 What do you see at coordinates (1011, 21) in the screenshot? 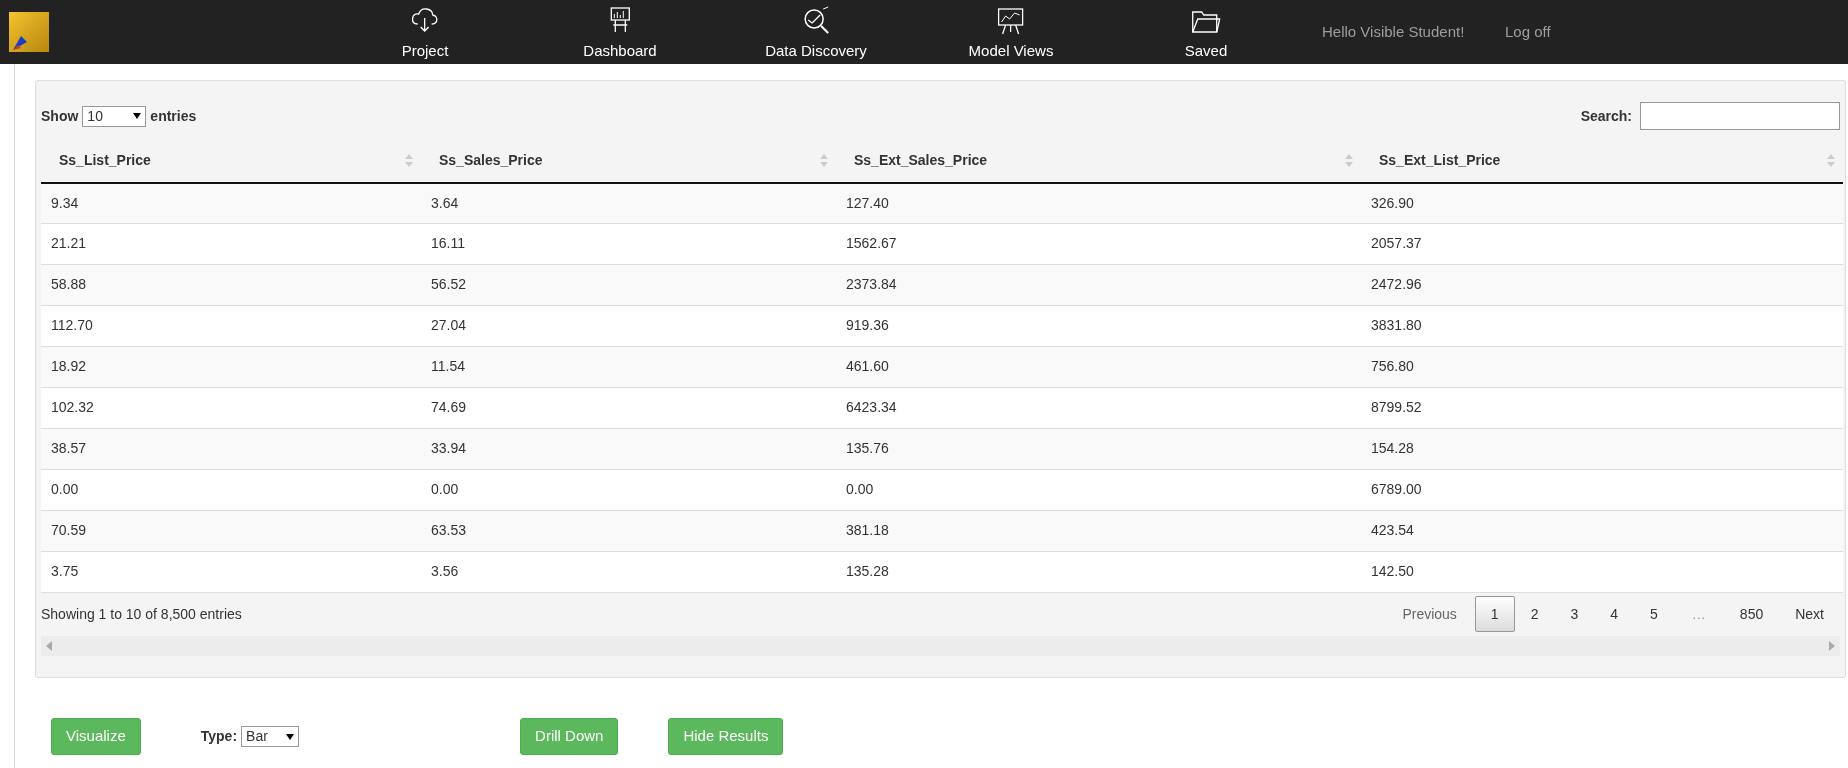
I see `easel-chart-icon` at bounding box center [1011, 21].